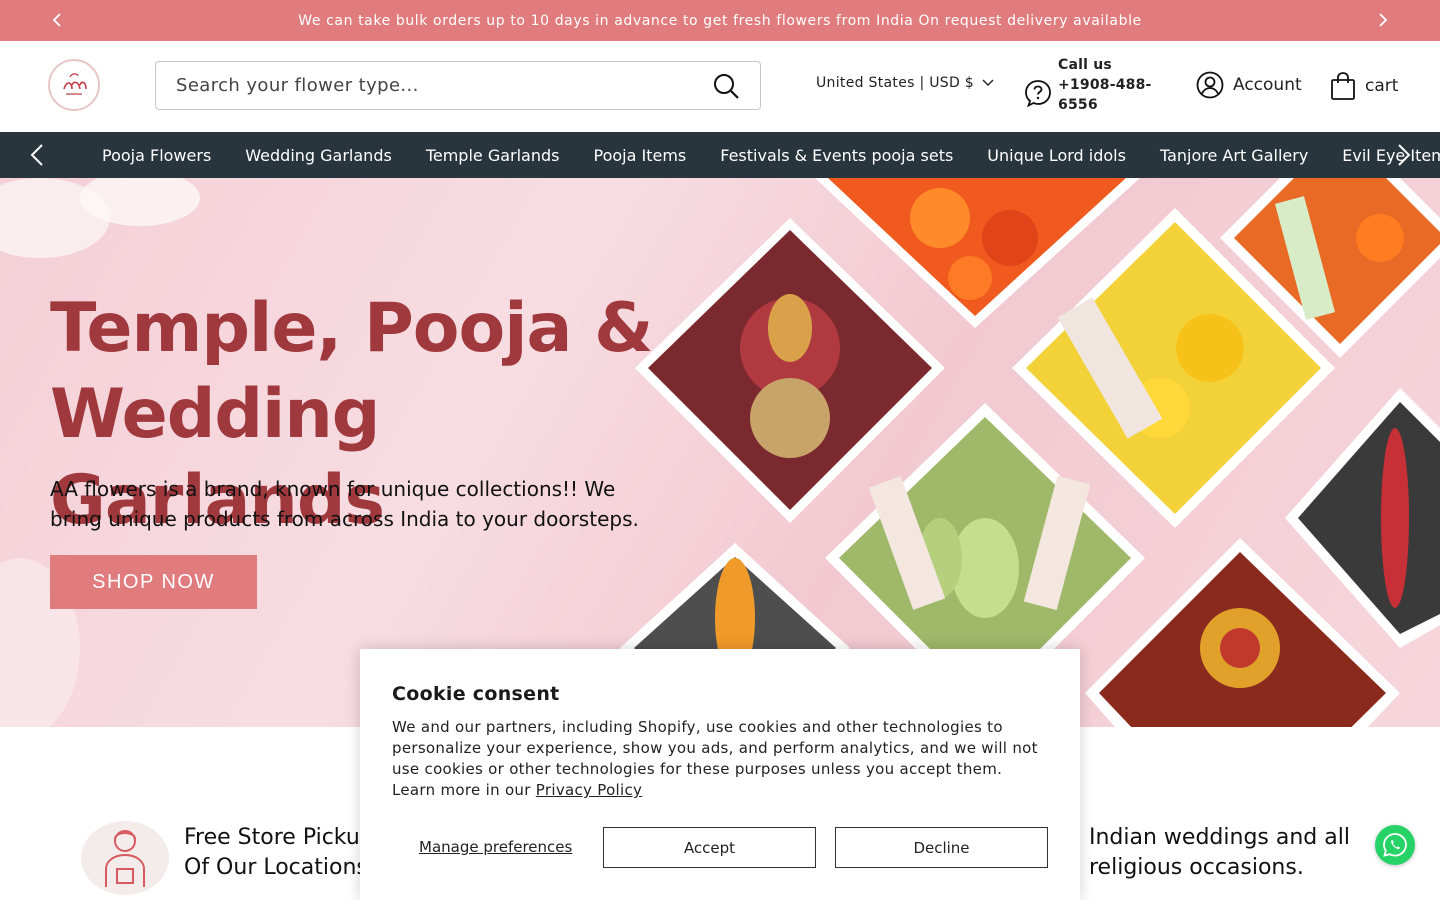 This screenshot has height=900, width=1440. Describe the element at coordinates (1267, 85) in the screenshot. I see `account-label: Account` at that location.